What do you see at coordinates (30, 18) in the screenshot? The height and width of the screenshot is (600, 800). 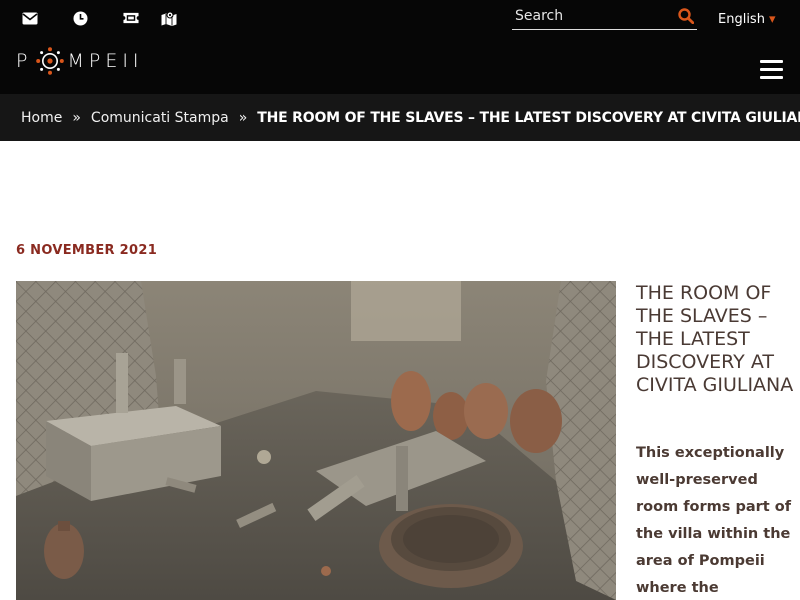 I see `mail-icon` at bounding box center [30, 18].